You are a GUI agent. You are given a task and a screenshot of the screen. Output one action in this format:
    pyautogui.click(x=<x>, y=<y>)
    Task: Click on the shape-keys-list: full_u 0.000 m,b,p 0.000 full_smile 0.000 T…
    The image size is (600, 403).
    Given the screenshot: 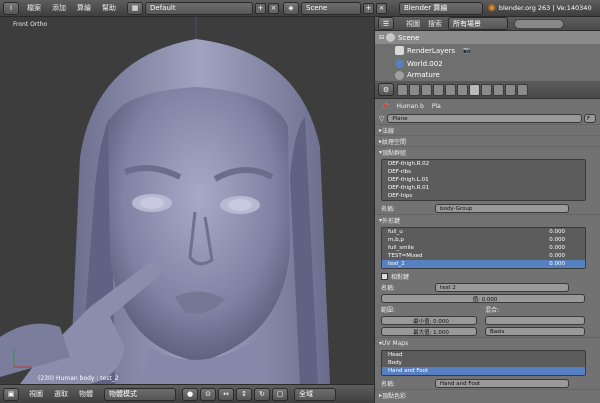 What is the action you would take?
    pyautogui.click(x=483, y=248)
    